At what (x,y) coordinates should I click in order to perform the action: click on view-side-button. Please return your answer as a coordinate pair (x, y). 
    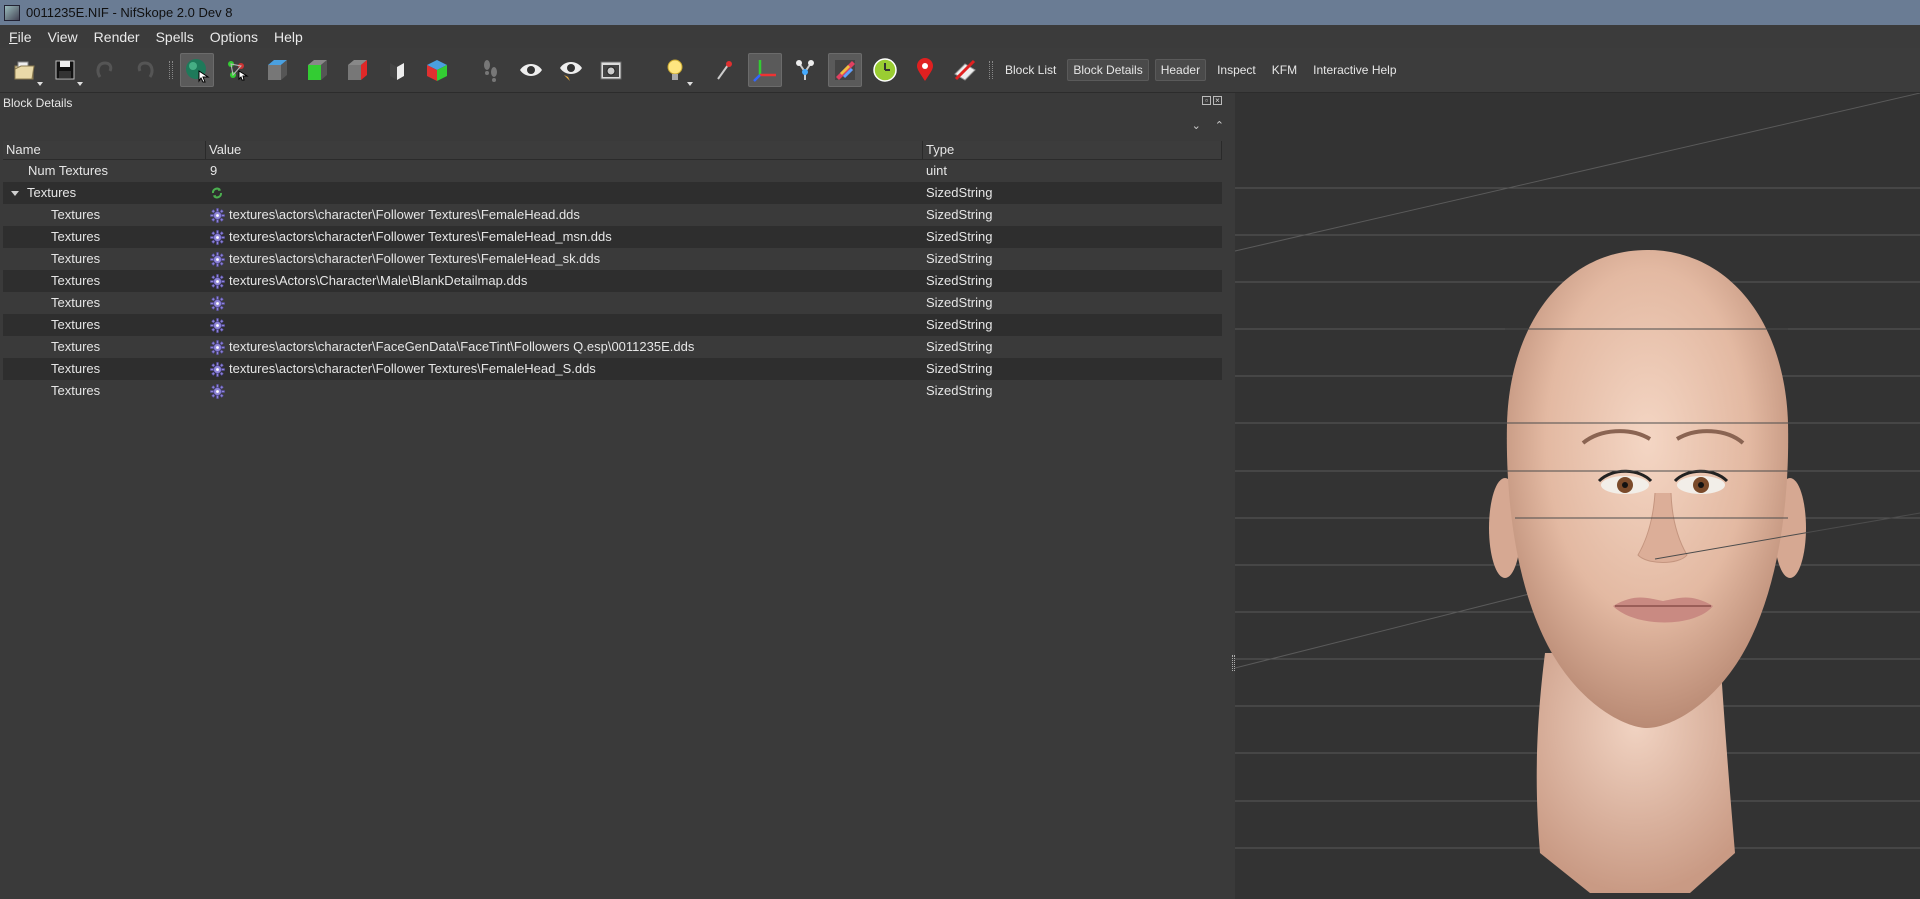
    Looking at the image, I should click on (357, 70).